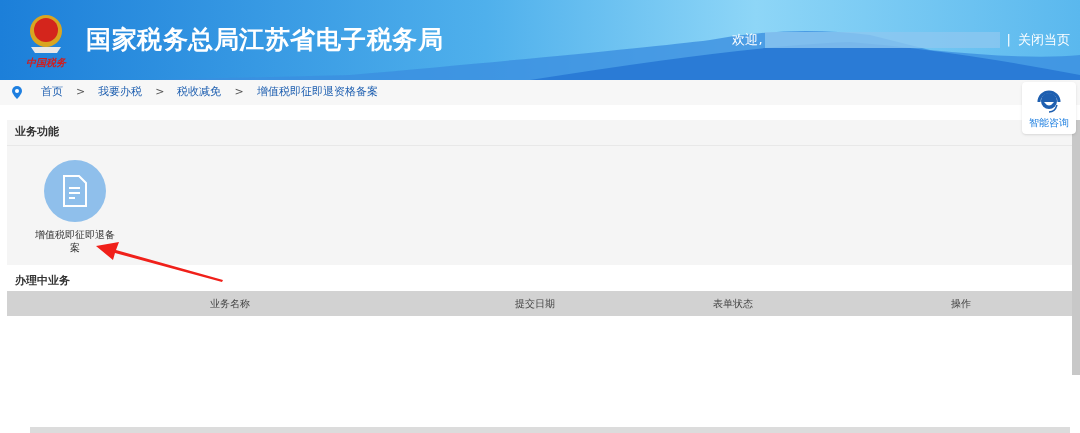 This screenshot has height=433, width=1080. Describe the element at coordinates (43, 281) in the screenshot. I see `section-title: 办理中业务` at that location.